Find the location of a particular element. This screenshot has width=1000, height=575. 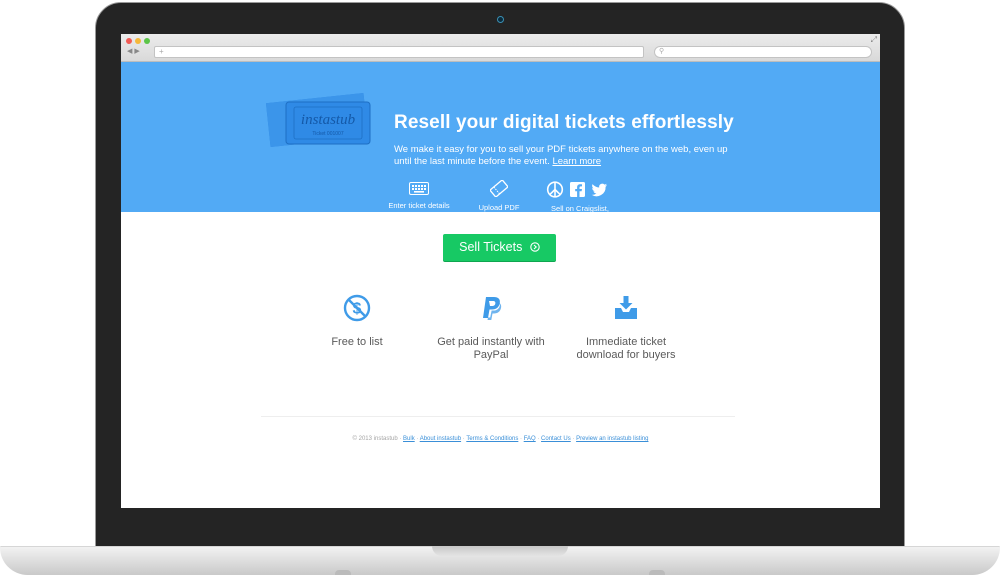

keyboard-icon is located at coordinates (419, 188).